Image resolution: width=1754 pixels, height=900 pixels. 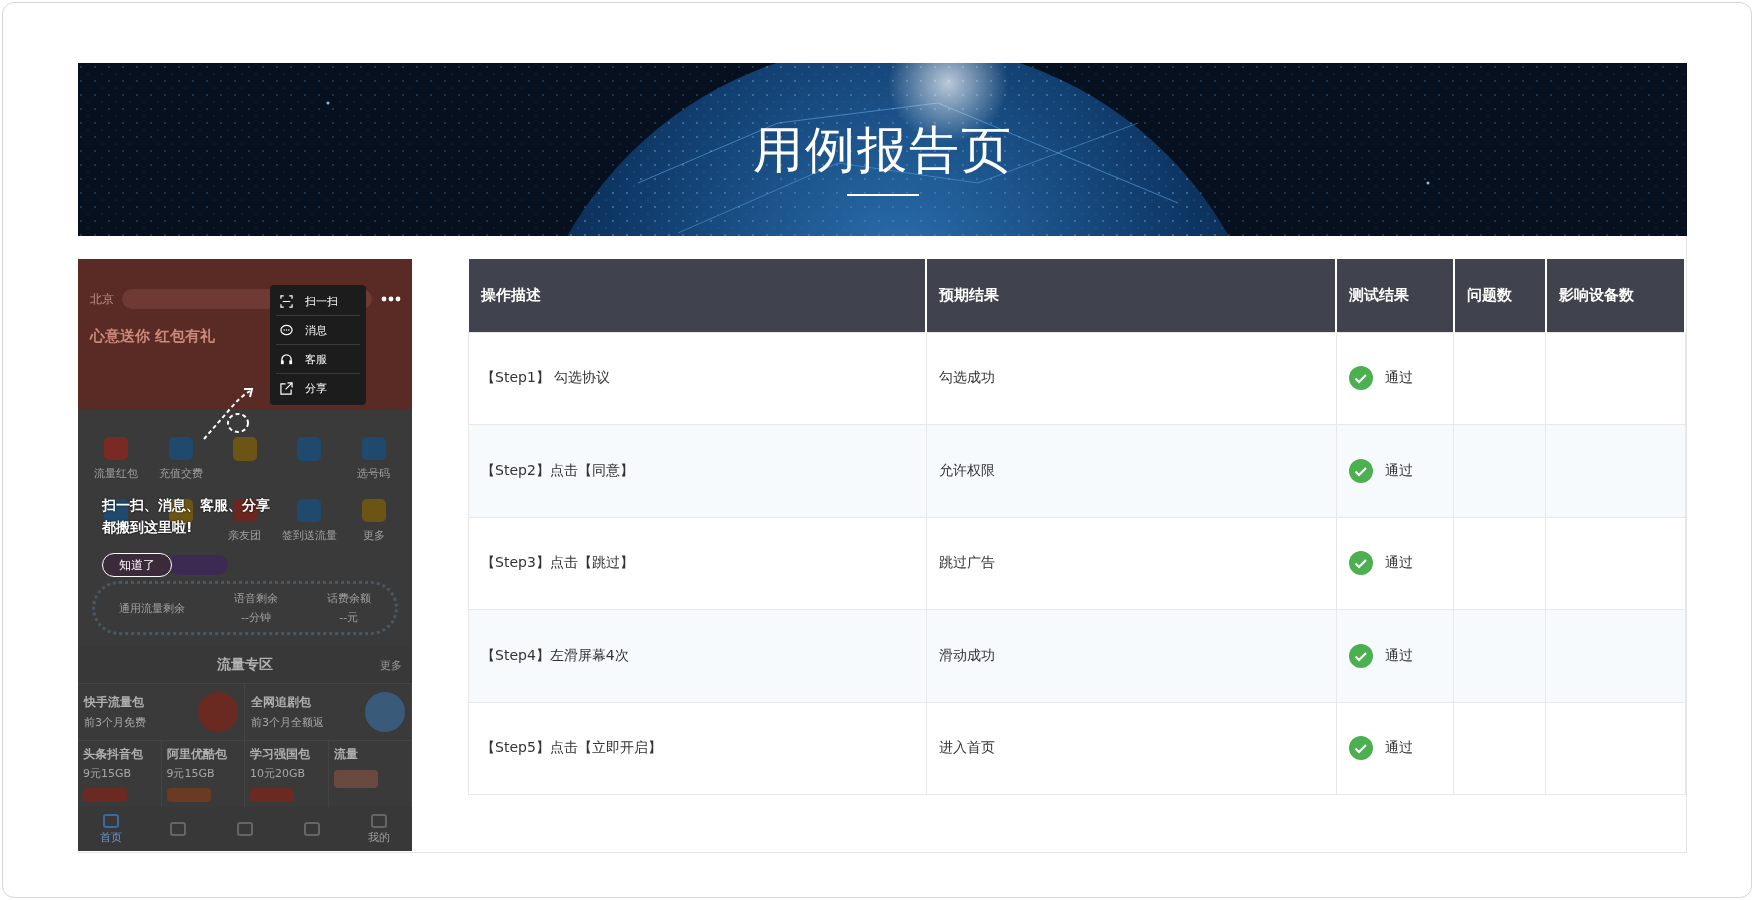 I want to click on more-dots-icon, so click(x=391, y=299).